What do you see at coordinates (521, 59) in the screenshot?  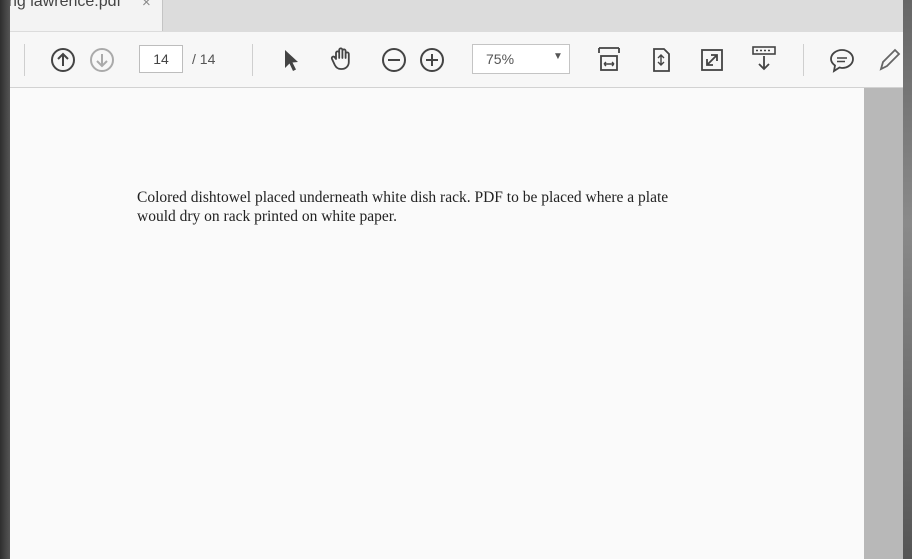 I see `zoom-select: 75% ▼` at bounding box center [521, 59].